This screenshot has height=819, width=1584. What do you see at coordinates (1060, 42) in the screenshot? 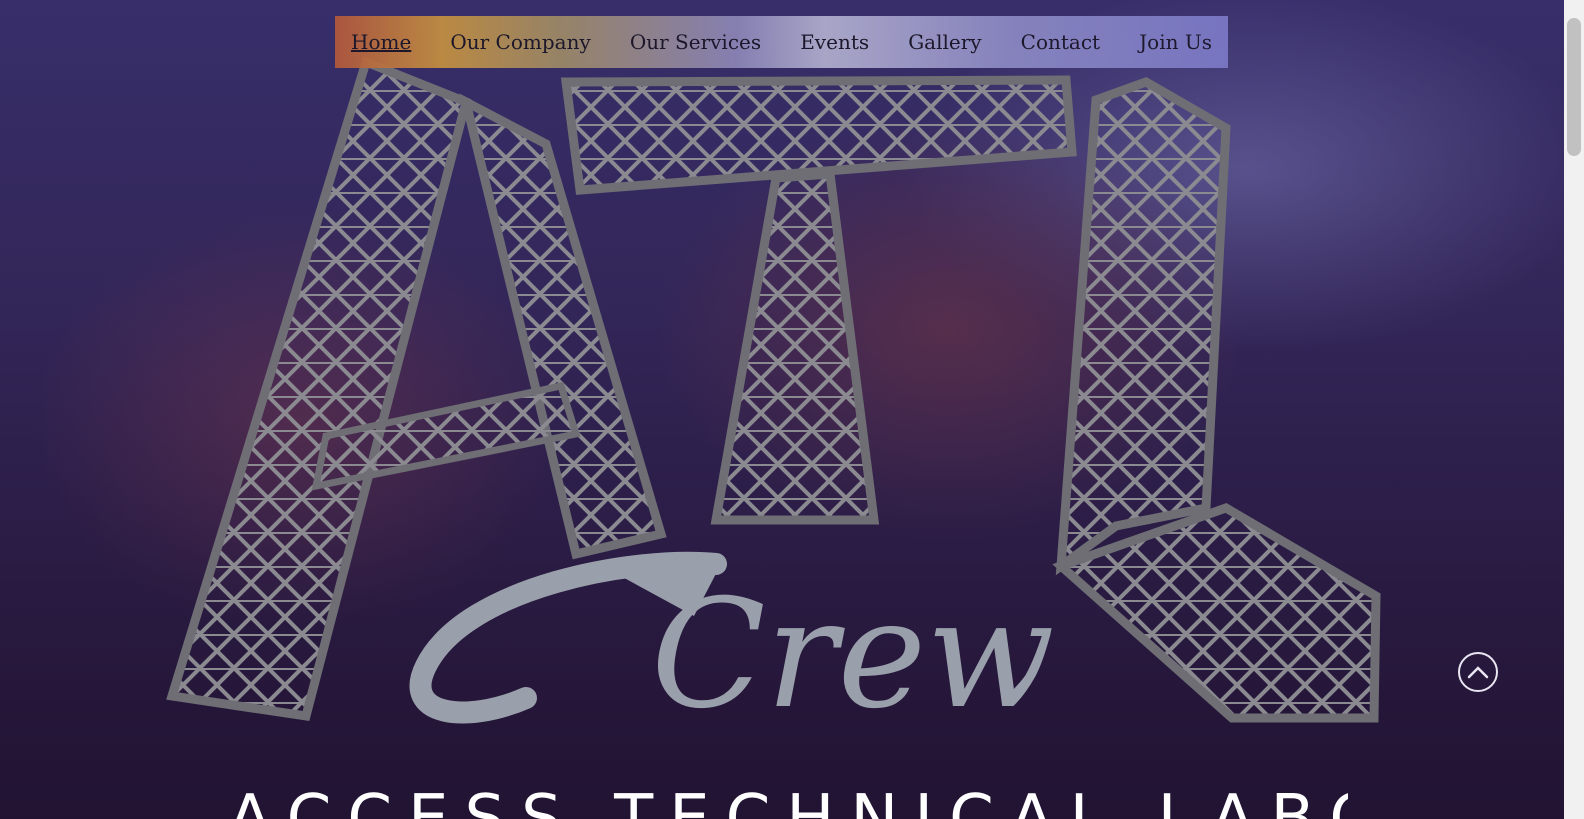
I see `nav-contact: Contact` at bounding box center [1060, 42].